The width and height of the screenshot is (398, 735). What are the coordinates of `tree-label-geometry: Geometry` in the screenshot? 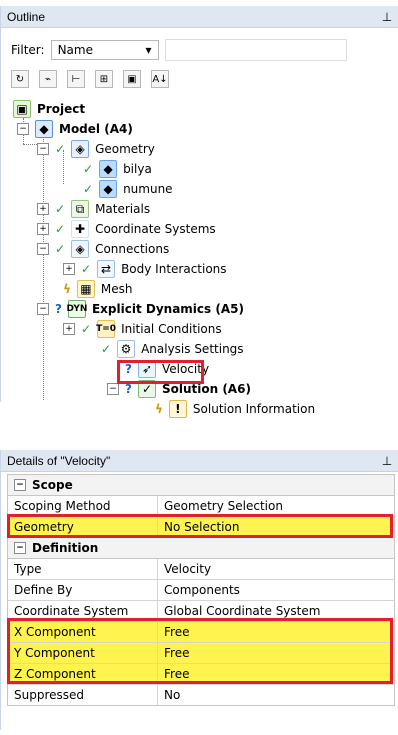 It's located at (125, 149).